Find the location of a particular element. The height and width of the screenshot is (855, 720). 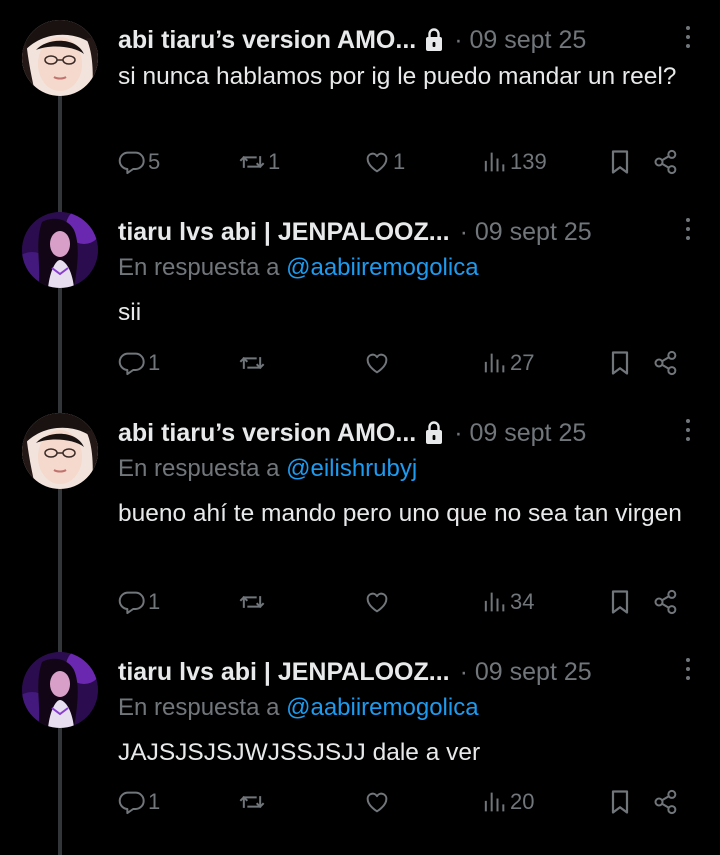

views-button: 139 is located at coordinates (513, 162).